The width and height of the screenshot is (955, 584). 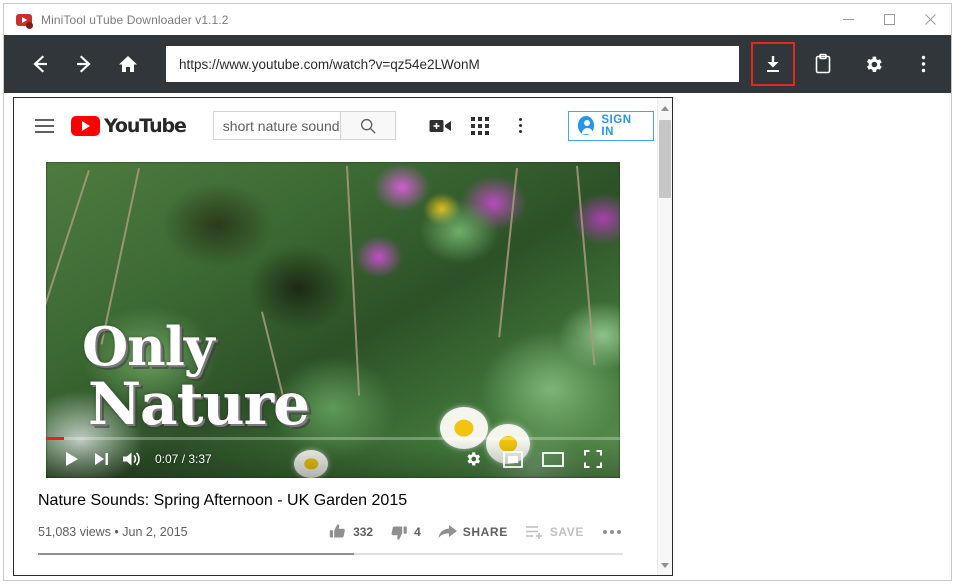 I want to click on video-action-buttons: 332 4 SHARE SAVE, so click(x=476, y=532).